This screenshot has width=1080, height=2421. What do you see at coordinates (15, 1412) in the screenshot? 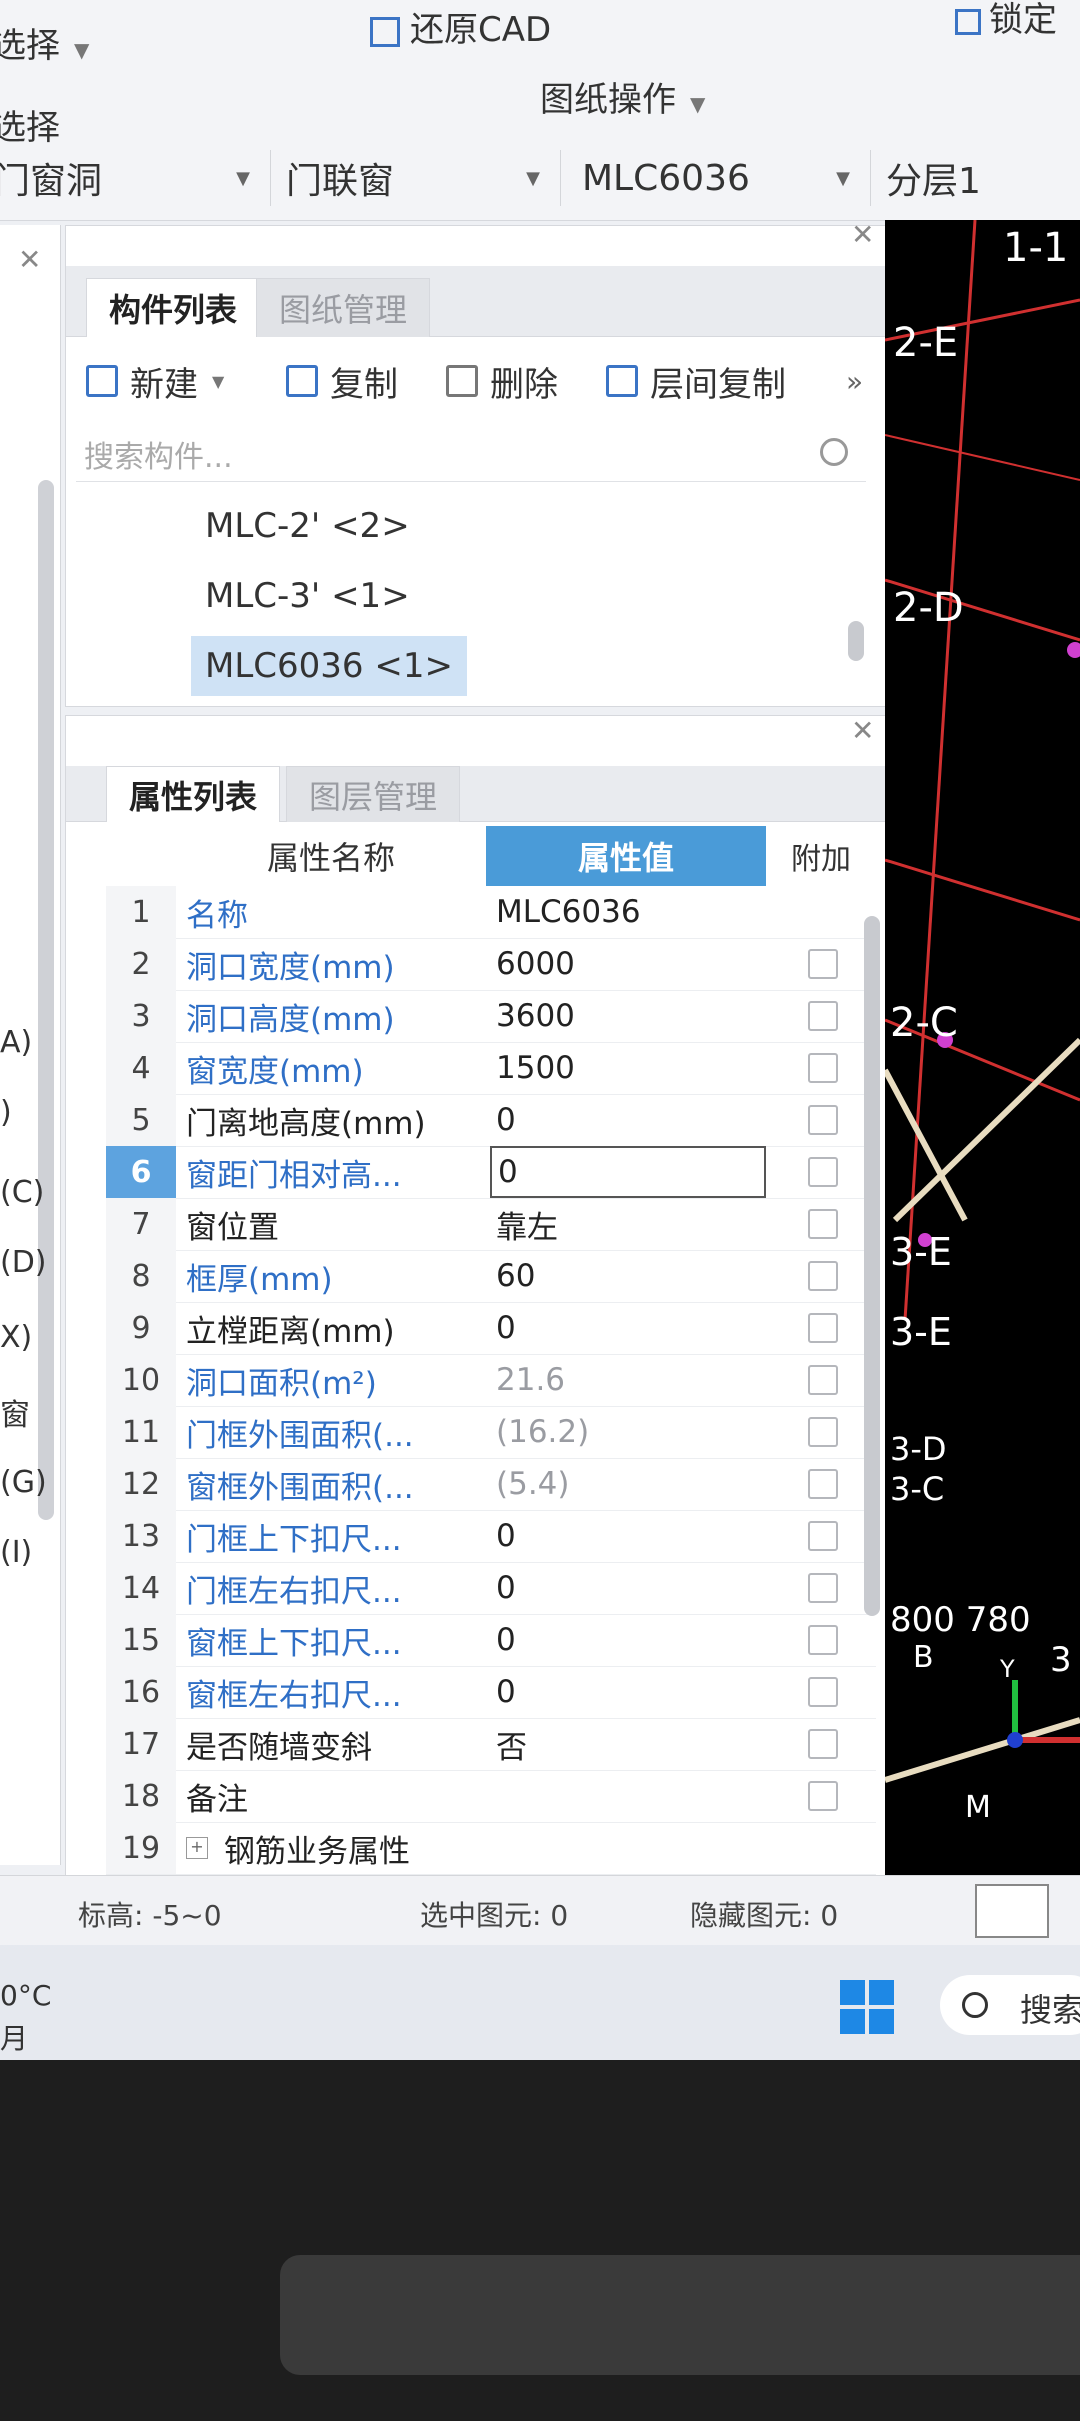
I see `left-item: 窗` at bounding box center [15, 1412].